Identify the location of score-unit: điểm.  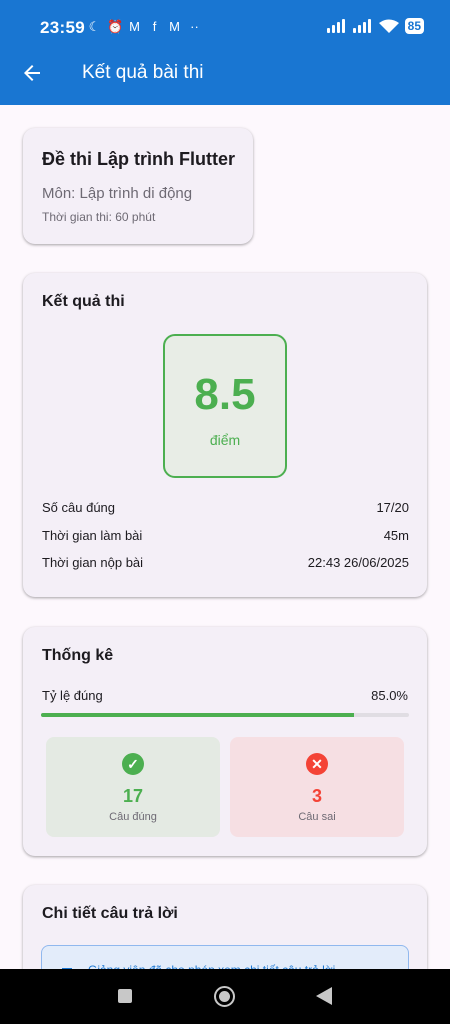
(225, 440).